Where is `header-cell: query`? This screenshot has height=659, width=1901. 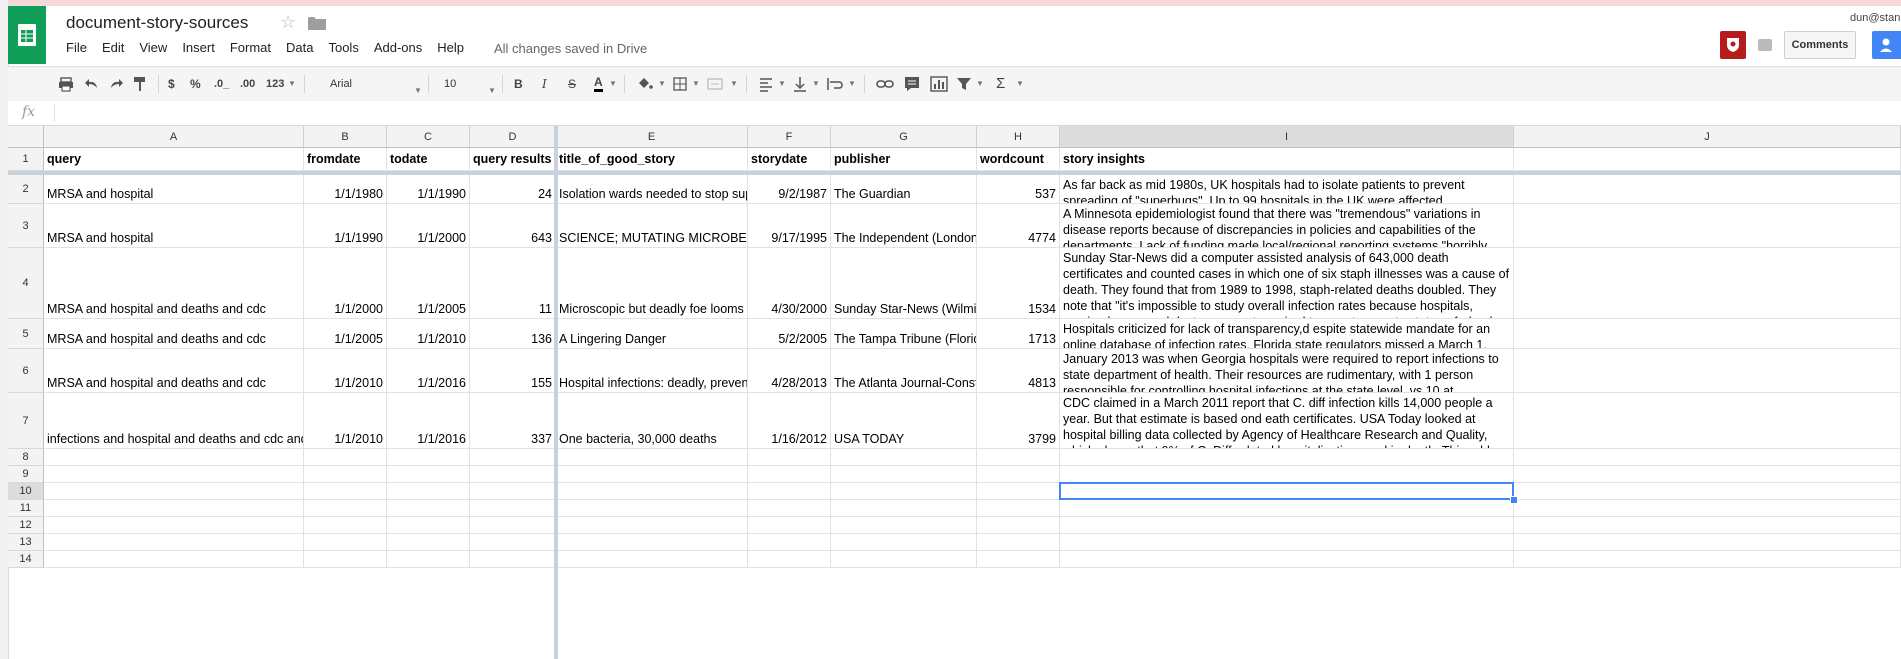 header-cell: query is located at coordinates (174, 159).